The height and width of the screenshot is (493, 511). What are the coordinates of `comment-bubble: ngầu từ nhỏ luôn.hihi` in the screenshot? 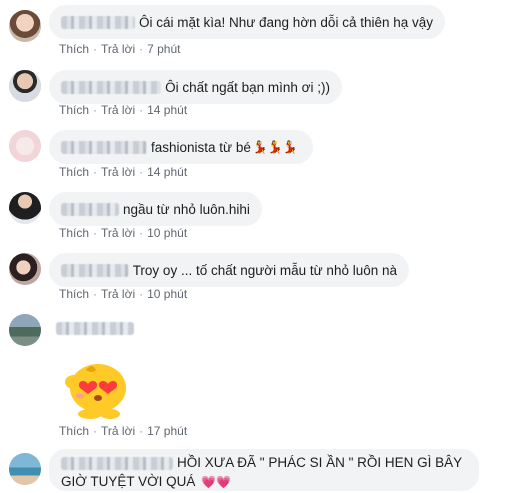 It's located at (155, 209).